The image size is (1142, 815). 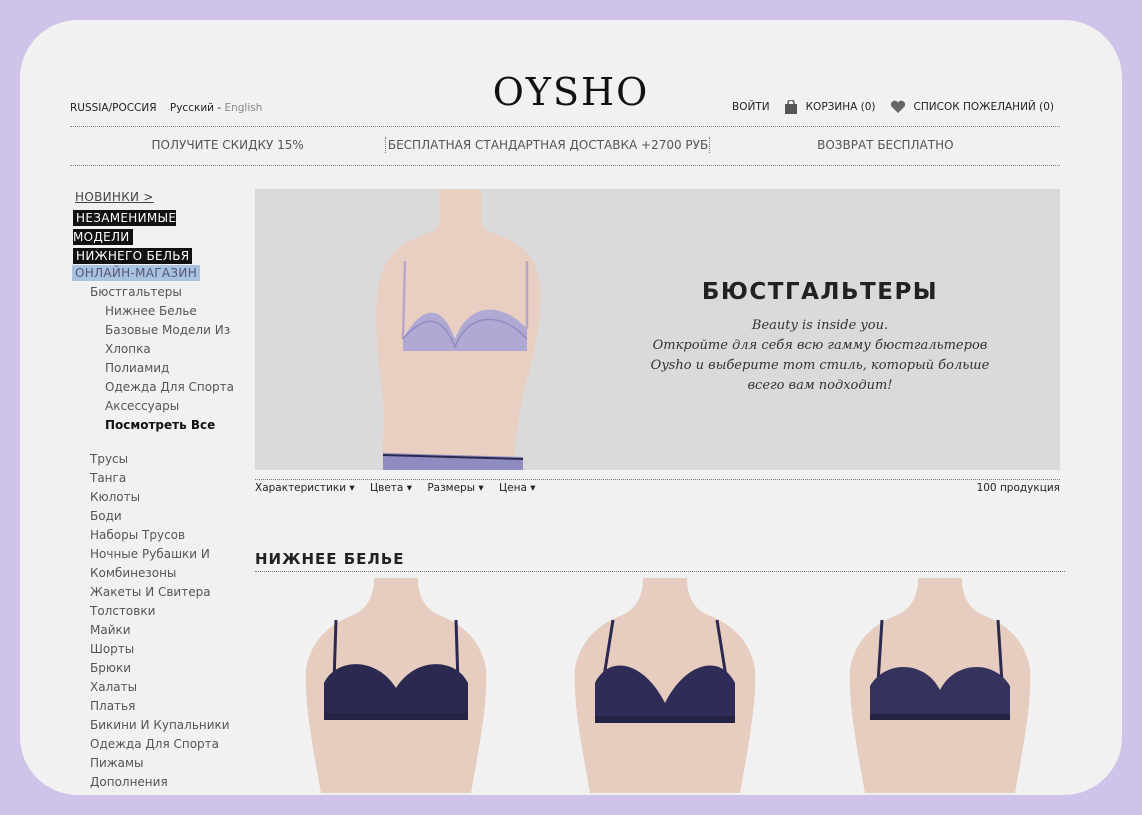 What do you see at coordinates (112, 706) in the screenshot?
I see `sidebar-item: Платья` at bounding box center [112, 706].